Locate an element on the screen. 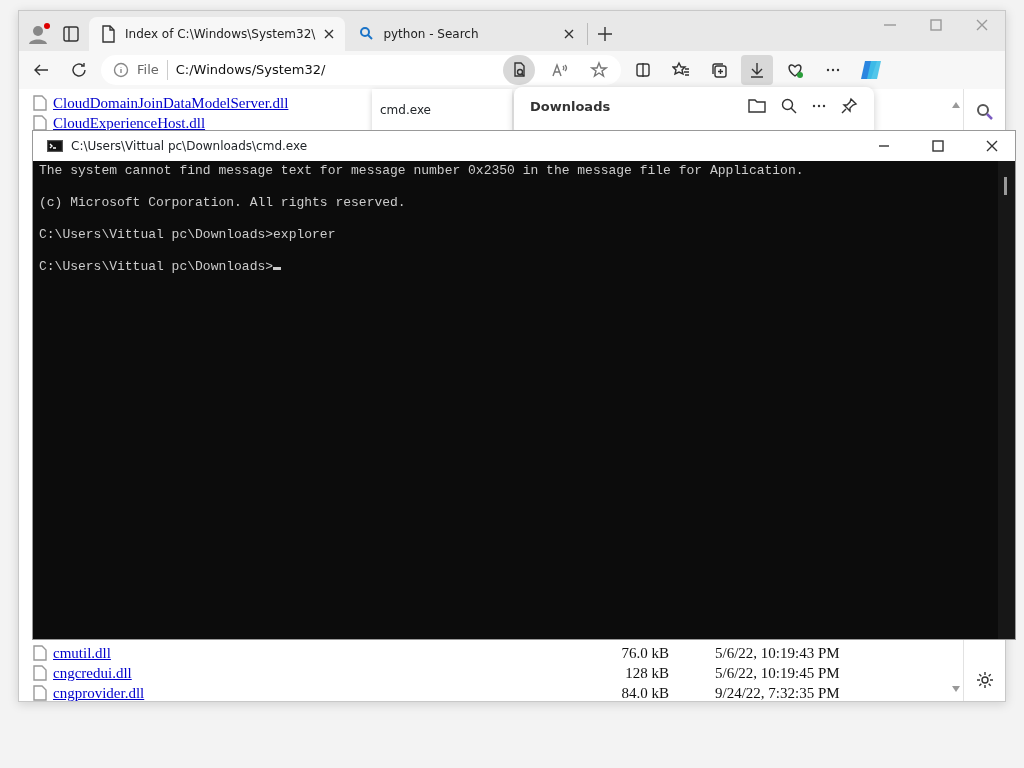 The width and height of the screenshot is (1024, 768). scroll-thumb is located at coordinates (1005, 186).